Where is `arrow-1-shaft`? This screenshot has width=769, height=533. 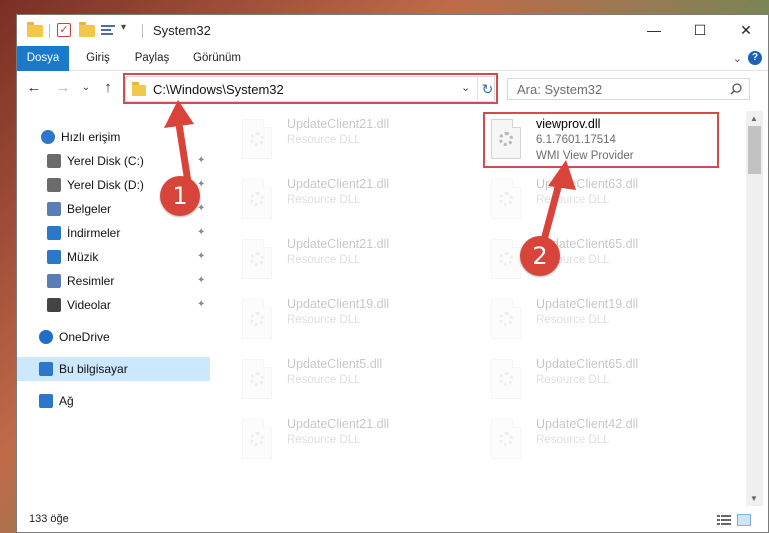 arrow-1-shaft is located at coordinates (183, 150).